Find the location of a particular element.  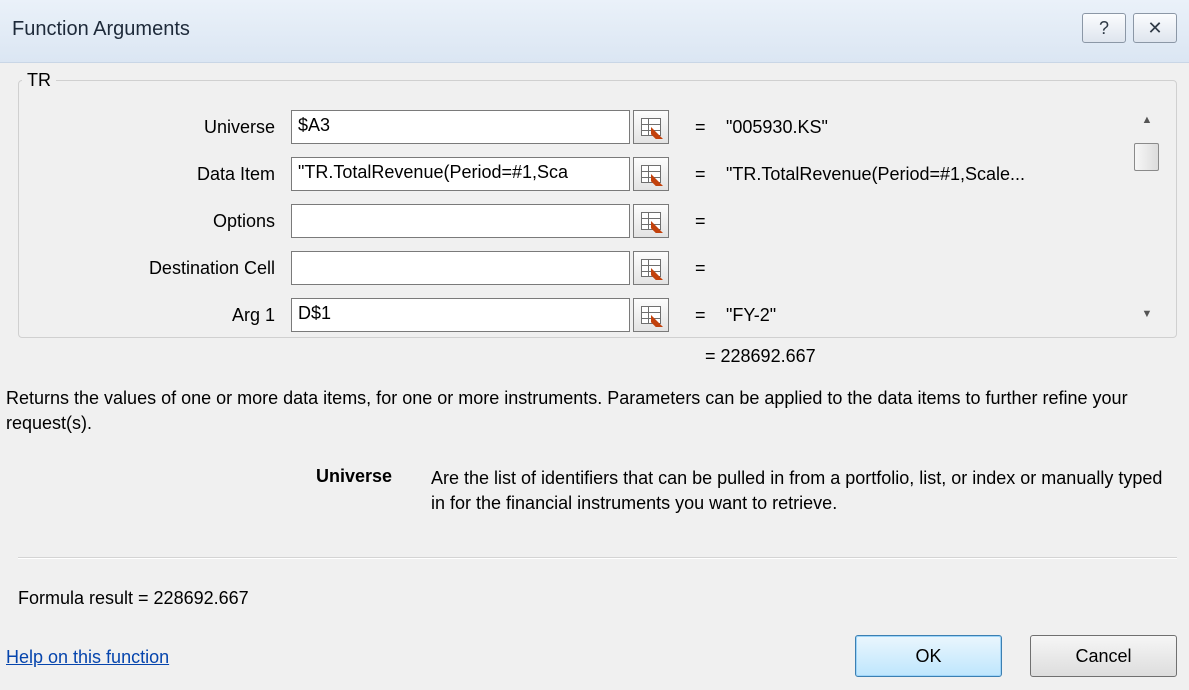

data-item-input: "TR.TotalRevenue(Period=#1,Sca is located at coordinates (460, 174).